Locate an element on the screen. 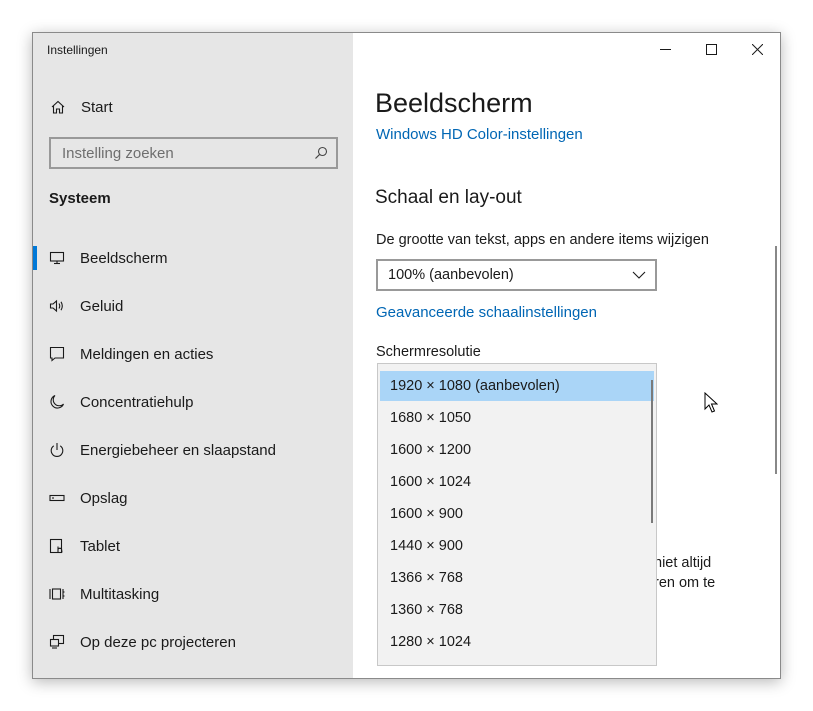 This screenshot has width=813, height=711. scale-dropdown: 100% (aanbevolen) is located at coordinates (516, 275).